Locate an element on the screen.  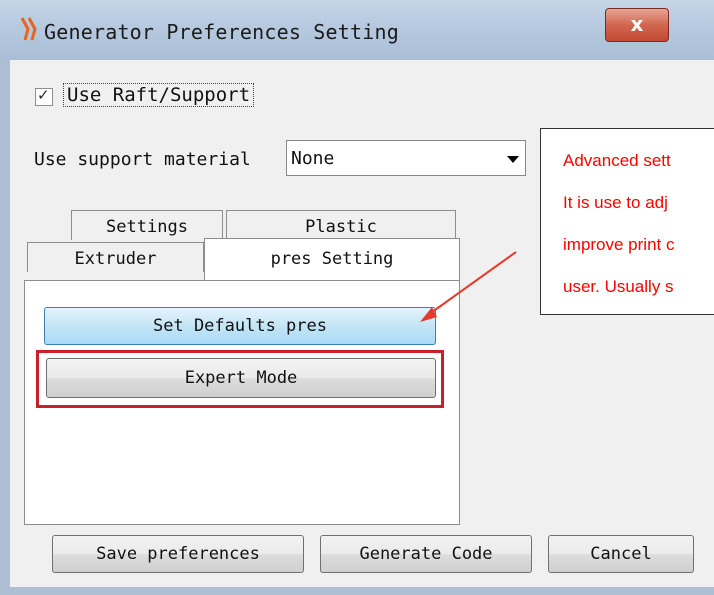
tab-pres-setting: pres Setting is located at coordinates (332, 259).